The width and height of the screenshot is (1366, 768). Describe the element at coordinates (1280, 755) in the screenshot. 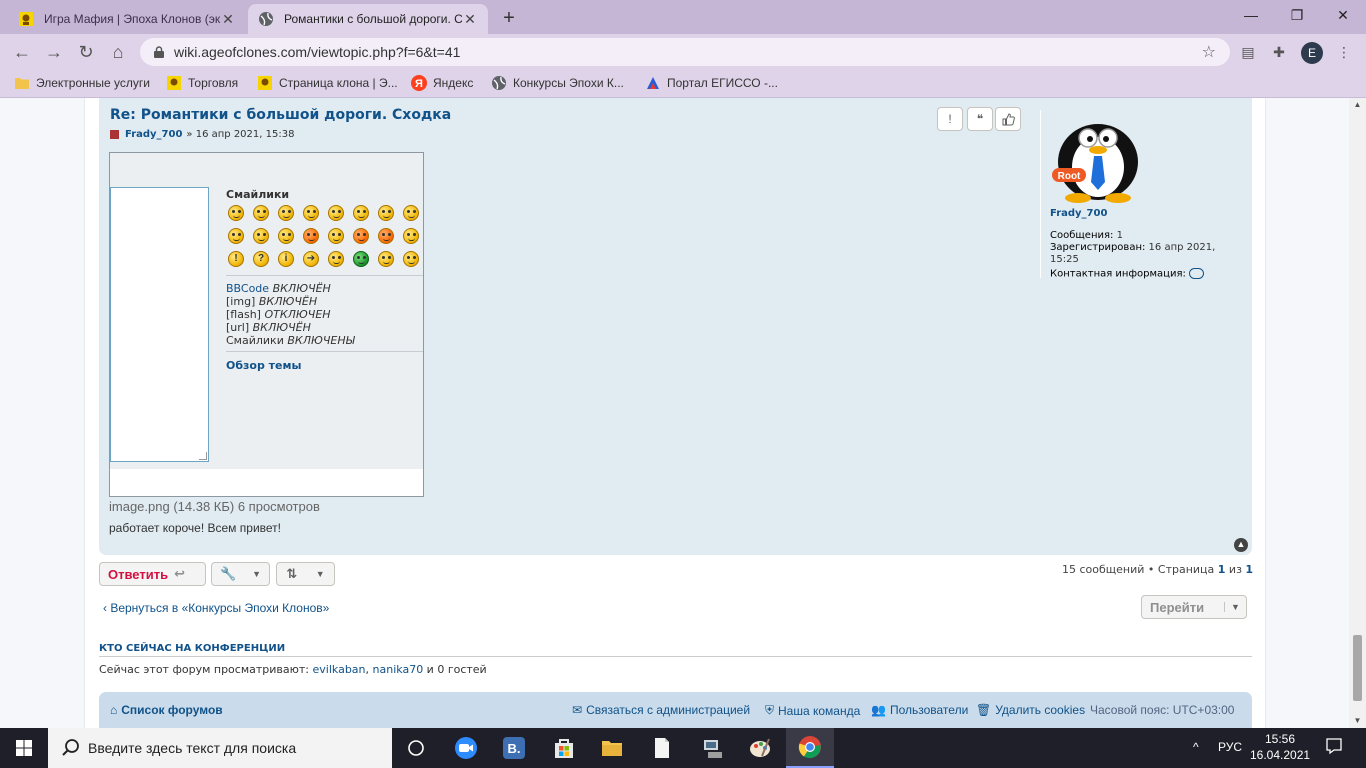

I see `clock-date: 16.04.2021` at that location.